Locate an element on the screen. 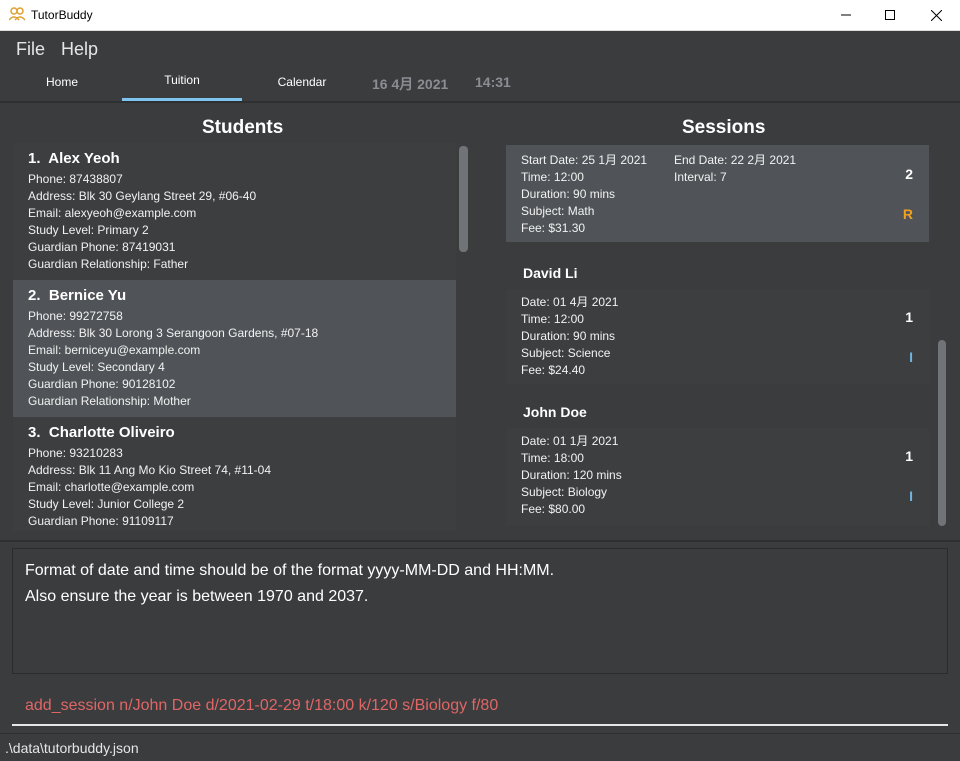 This screenshot has height=761, width=960. panel-divider is located at coordinates (480, 541).